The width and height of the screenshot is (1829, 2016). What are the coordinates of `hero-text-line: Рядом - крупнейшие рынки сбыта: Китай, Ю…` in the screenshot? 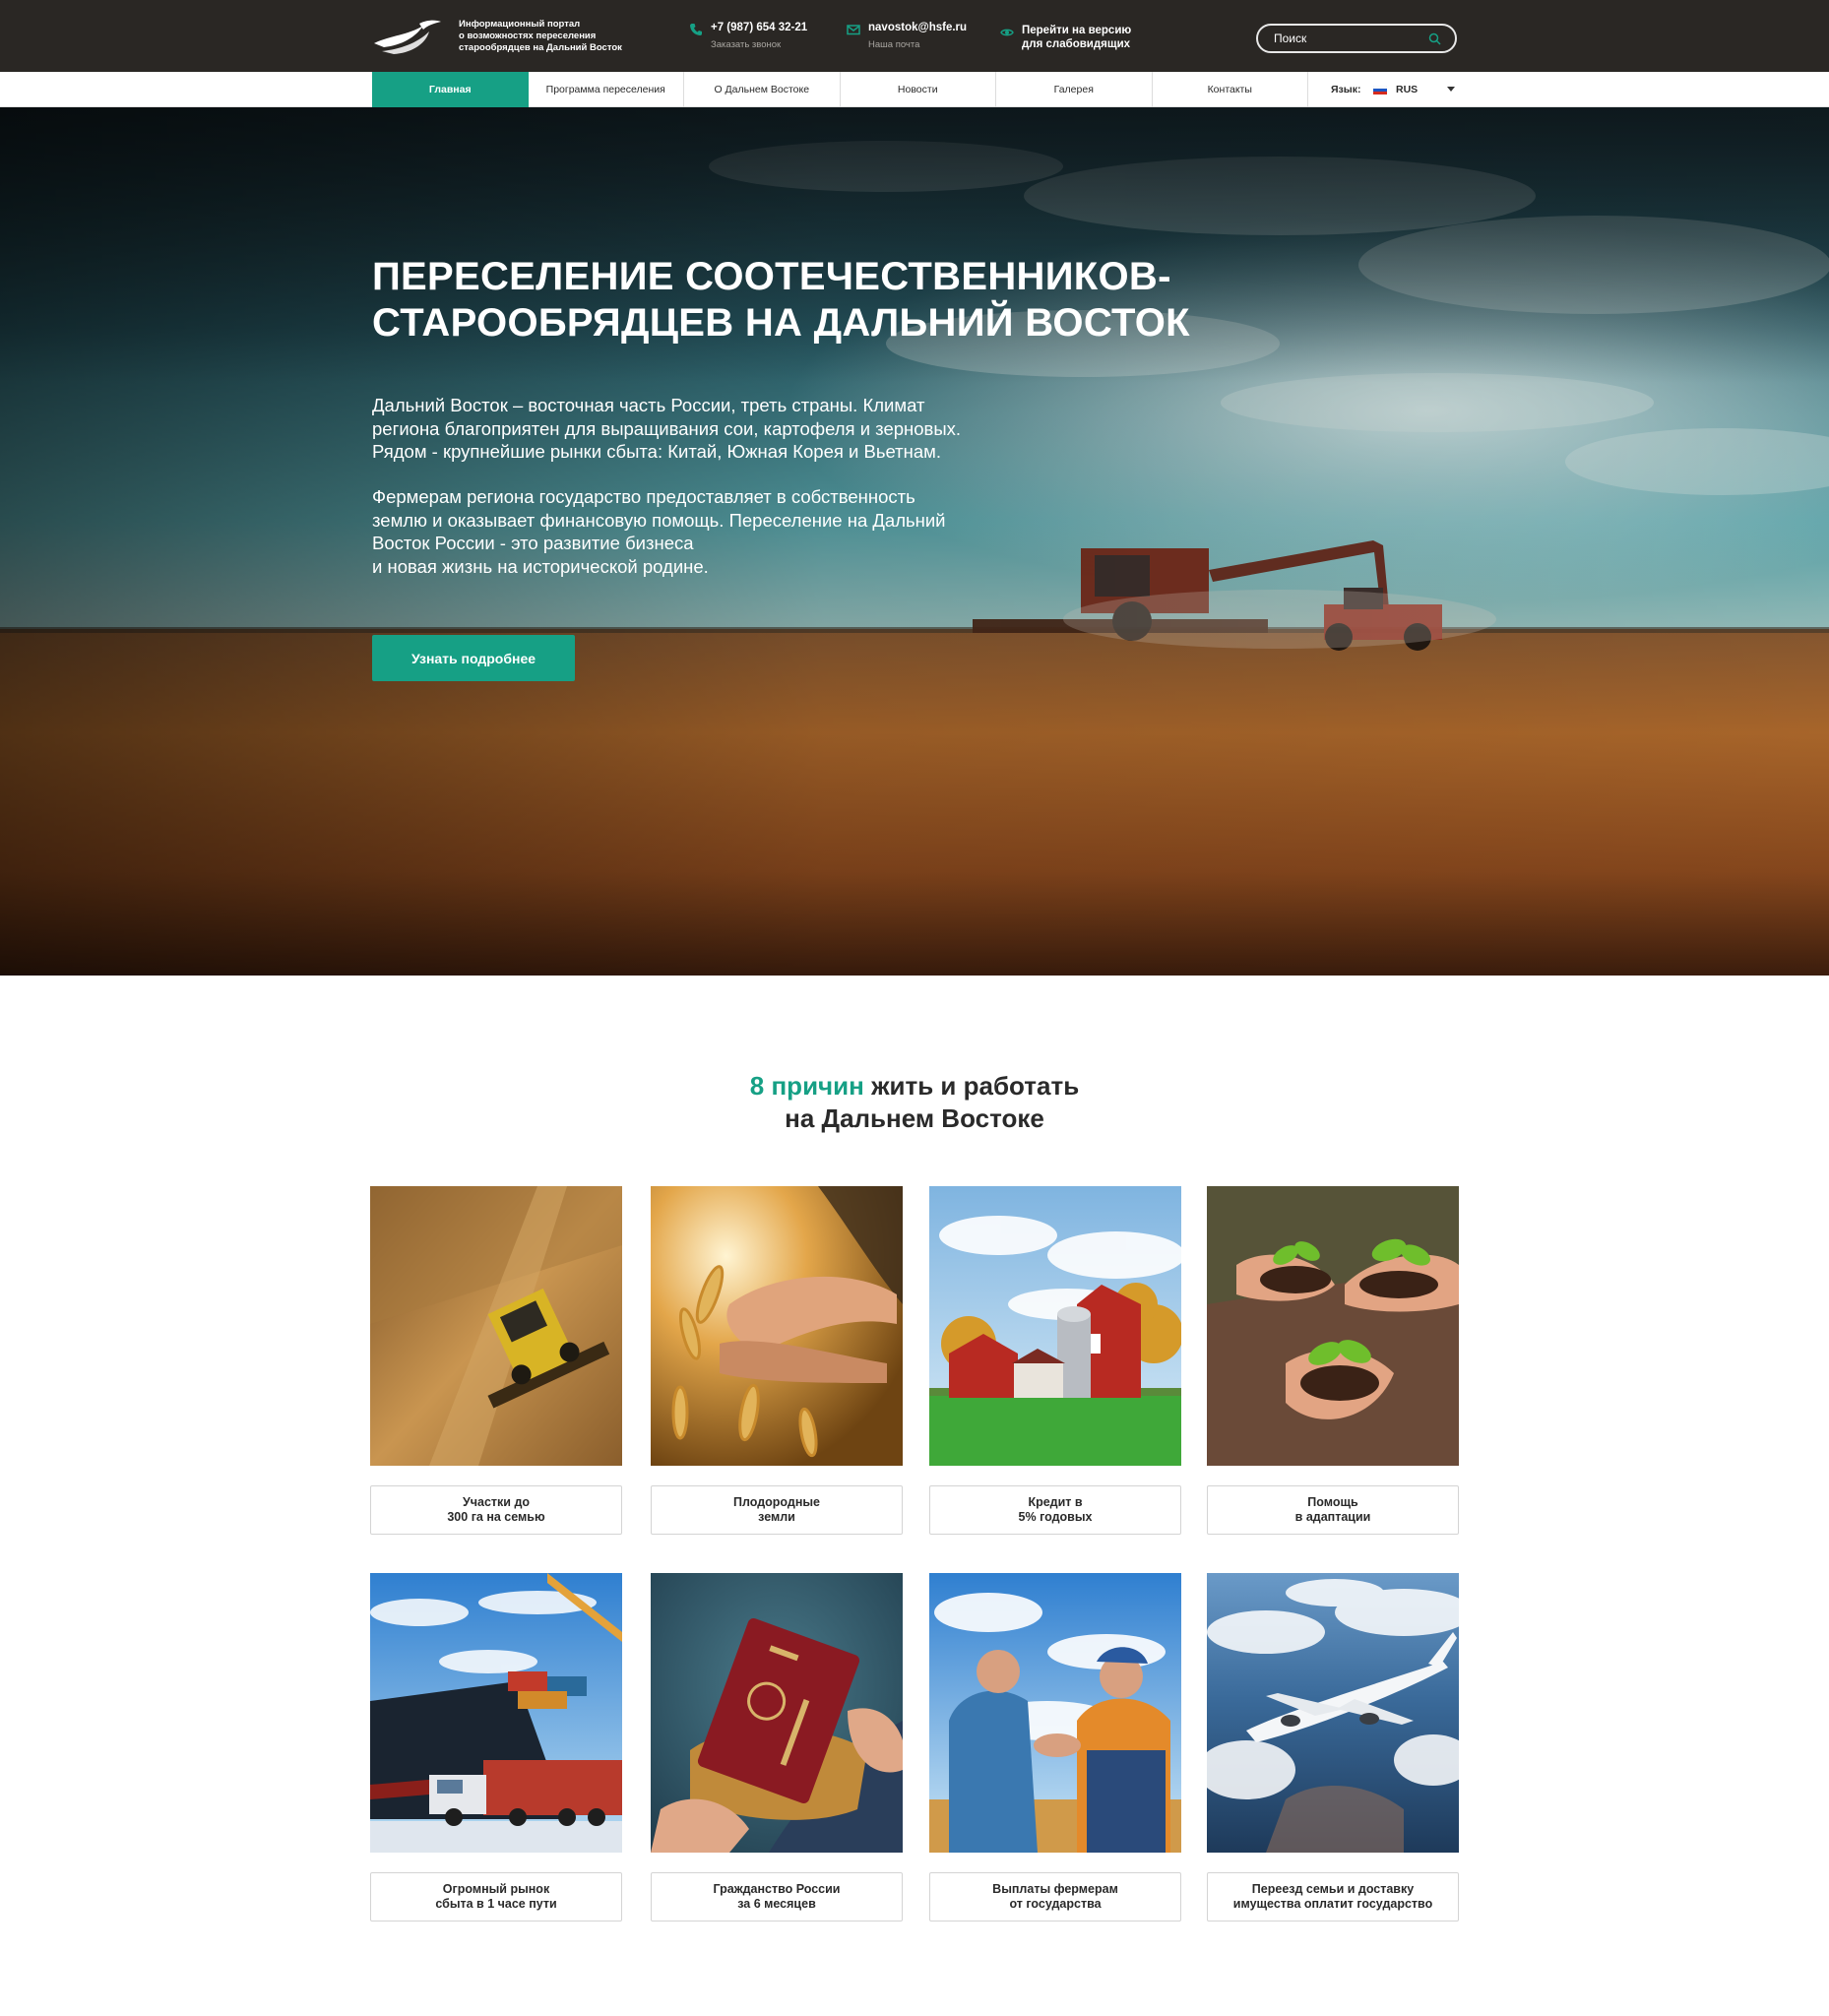 It's located at (656, 451).